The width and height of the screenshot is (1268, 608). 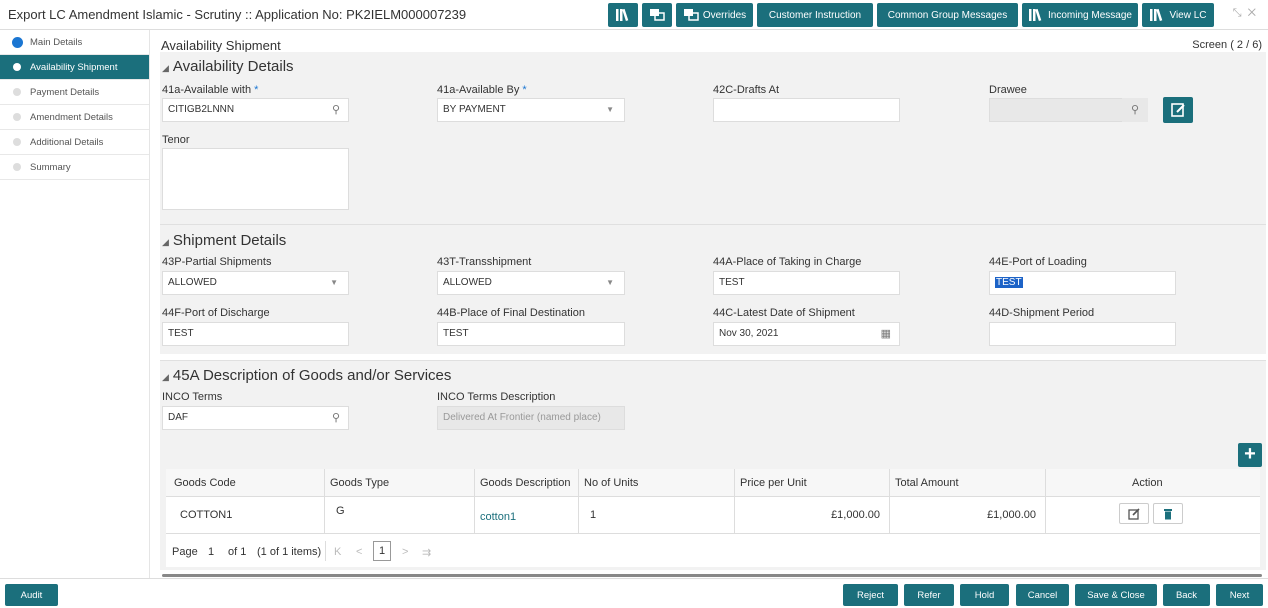 I want to click on place-taking-label: 44A-Place of Taking in Charge, so click(x=787, y=262).